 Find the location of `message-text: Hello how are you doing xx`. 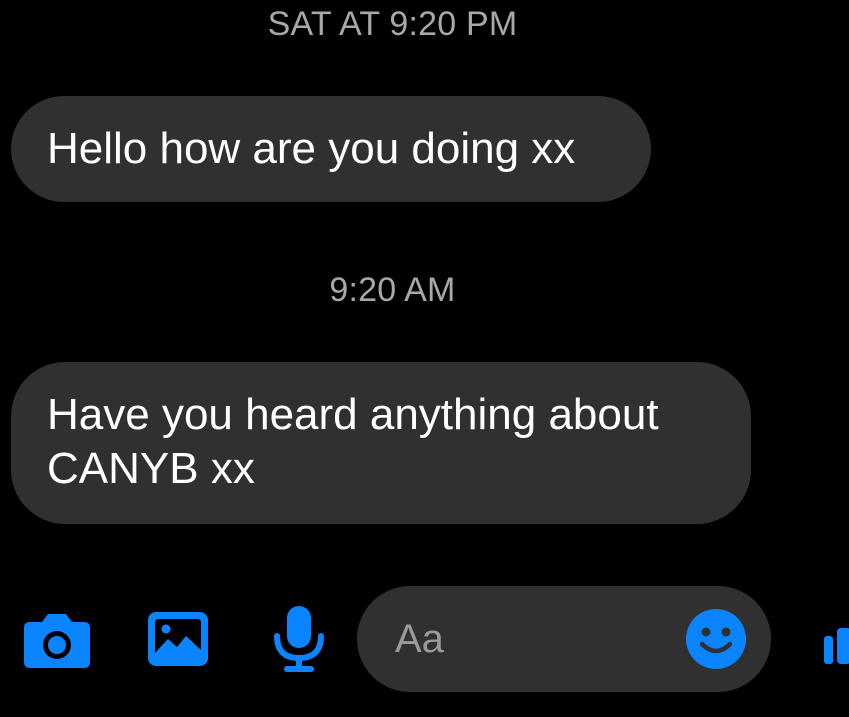

message-text: Hello how are you doing xx is located at coordinates (311, 148).